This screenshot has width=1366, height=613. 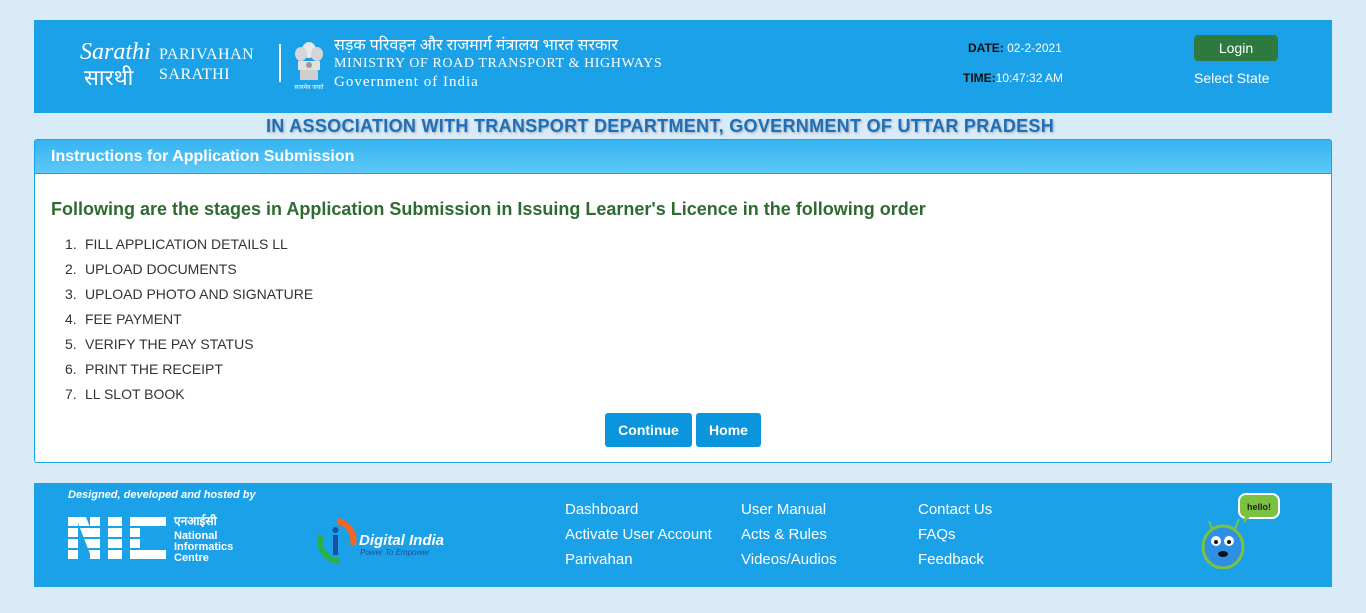 What do you see at coordinates (1241, 530) in the screenshot?
I see `chatbot-mascot-icon: hello!` at bounding box center [1241, 530].